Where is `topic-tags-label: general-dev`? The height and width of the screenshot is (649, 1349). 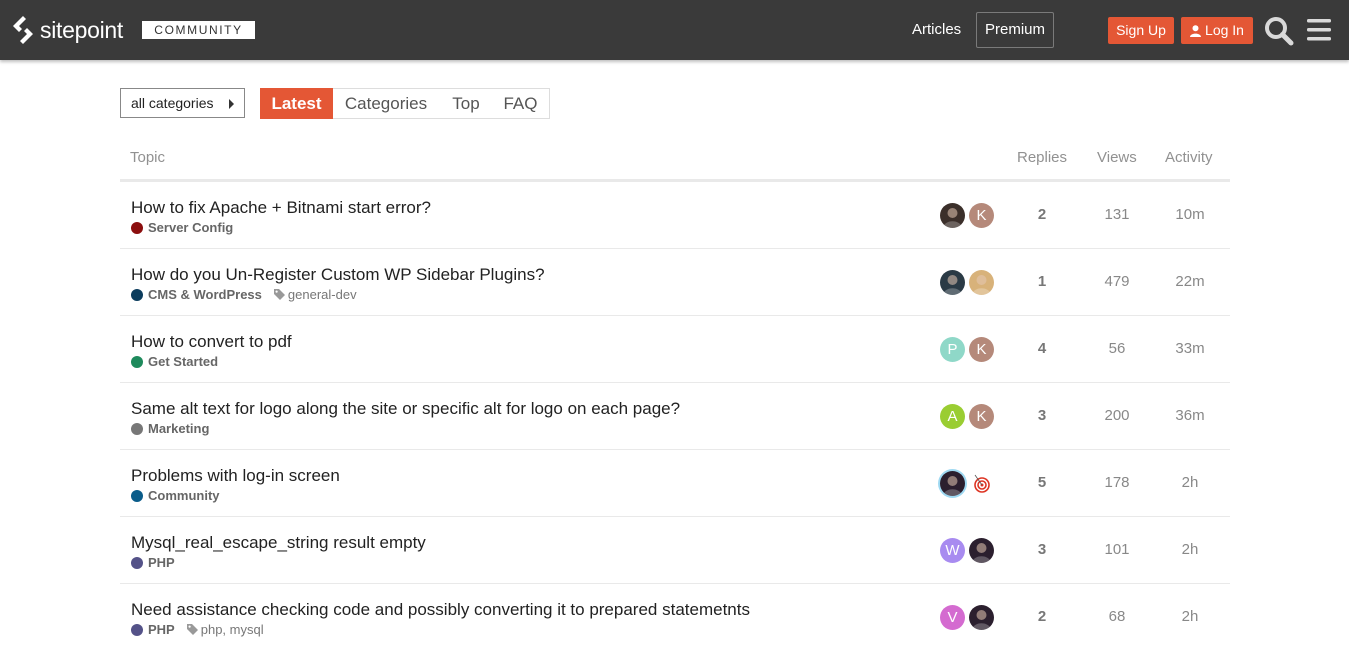
topic-tags-label: general-dev is located at coordinates (322, 294).